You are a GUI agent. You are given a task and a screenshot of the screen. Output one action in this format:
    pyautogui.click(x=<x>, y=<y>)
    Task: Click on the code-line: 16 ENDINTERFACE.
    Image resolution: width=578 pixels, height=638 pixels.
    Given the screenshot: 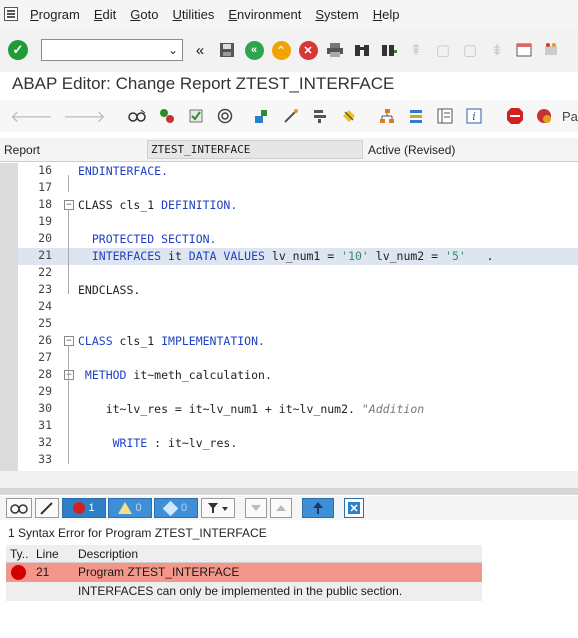 What is the action you would take?
    pyautogui.click(x=298, y=171)
    